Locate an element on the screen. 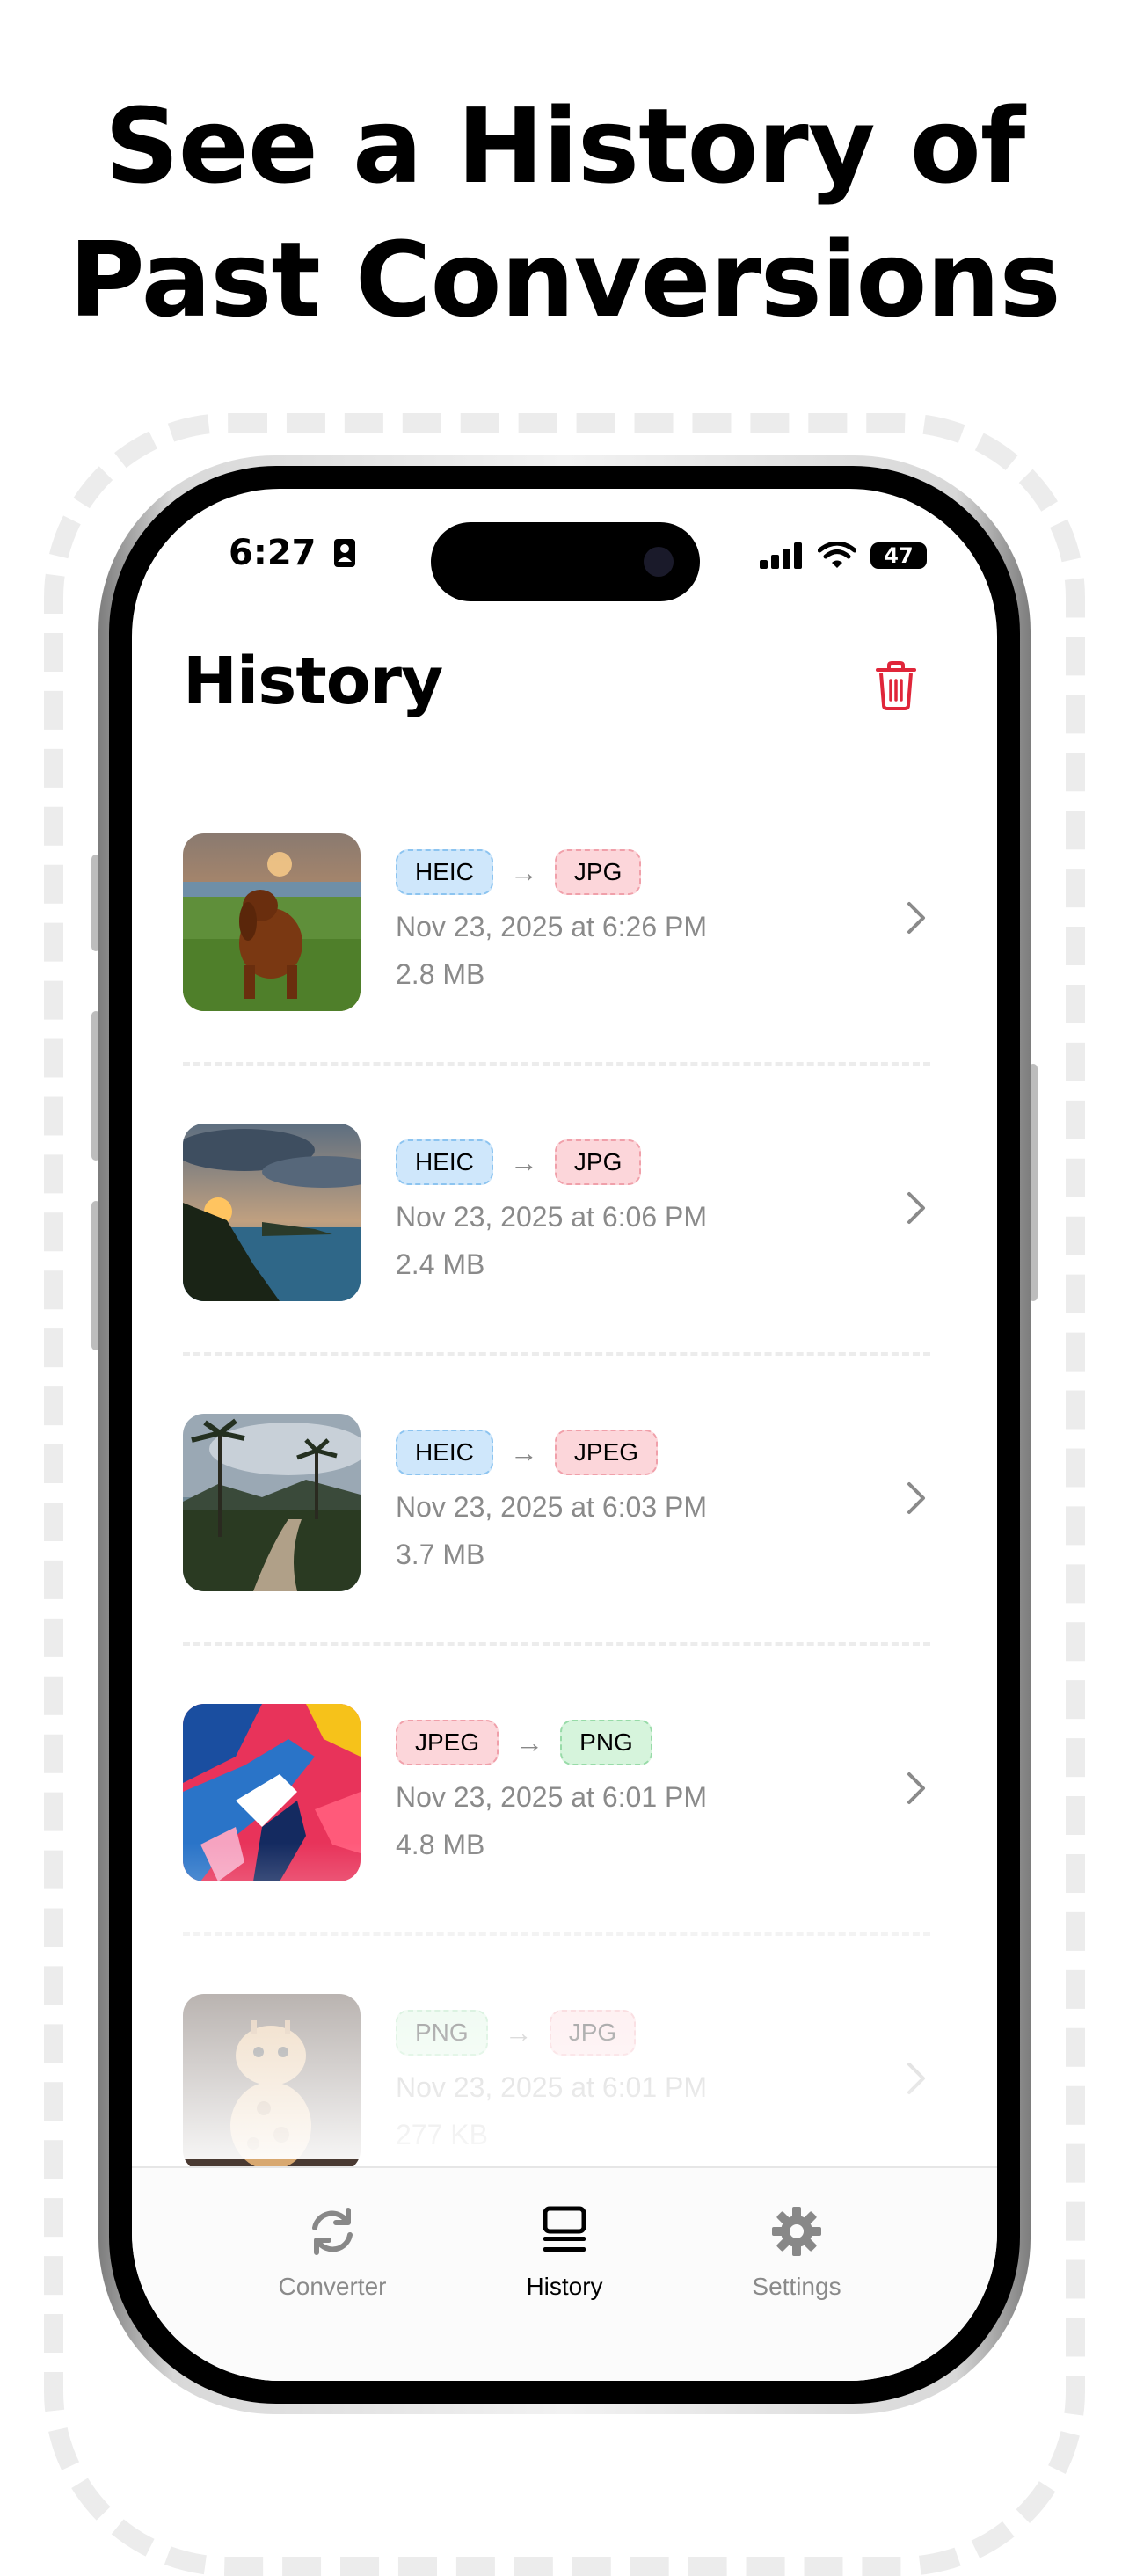 This screenshot has width=1129, height=2576. conversion-date: Nov 23, 2025 at 6:03 PM is located at coordinates (551, 1507).